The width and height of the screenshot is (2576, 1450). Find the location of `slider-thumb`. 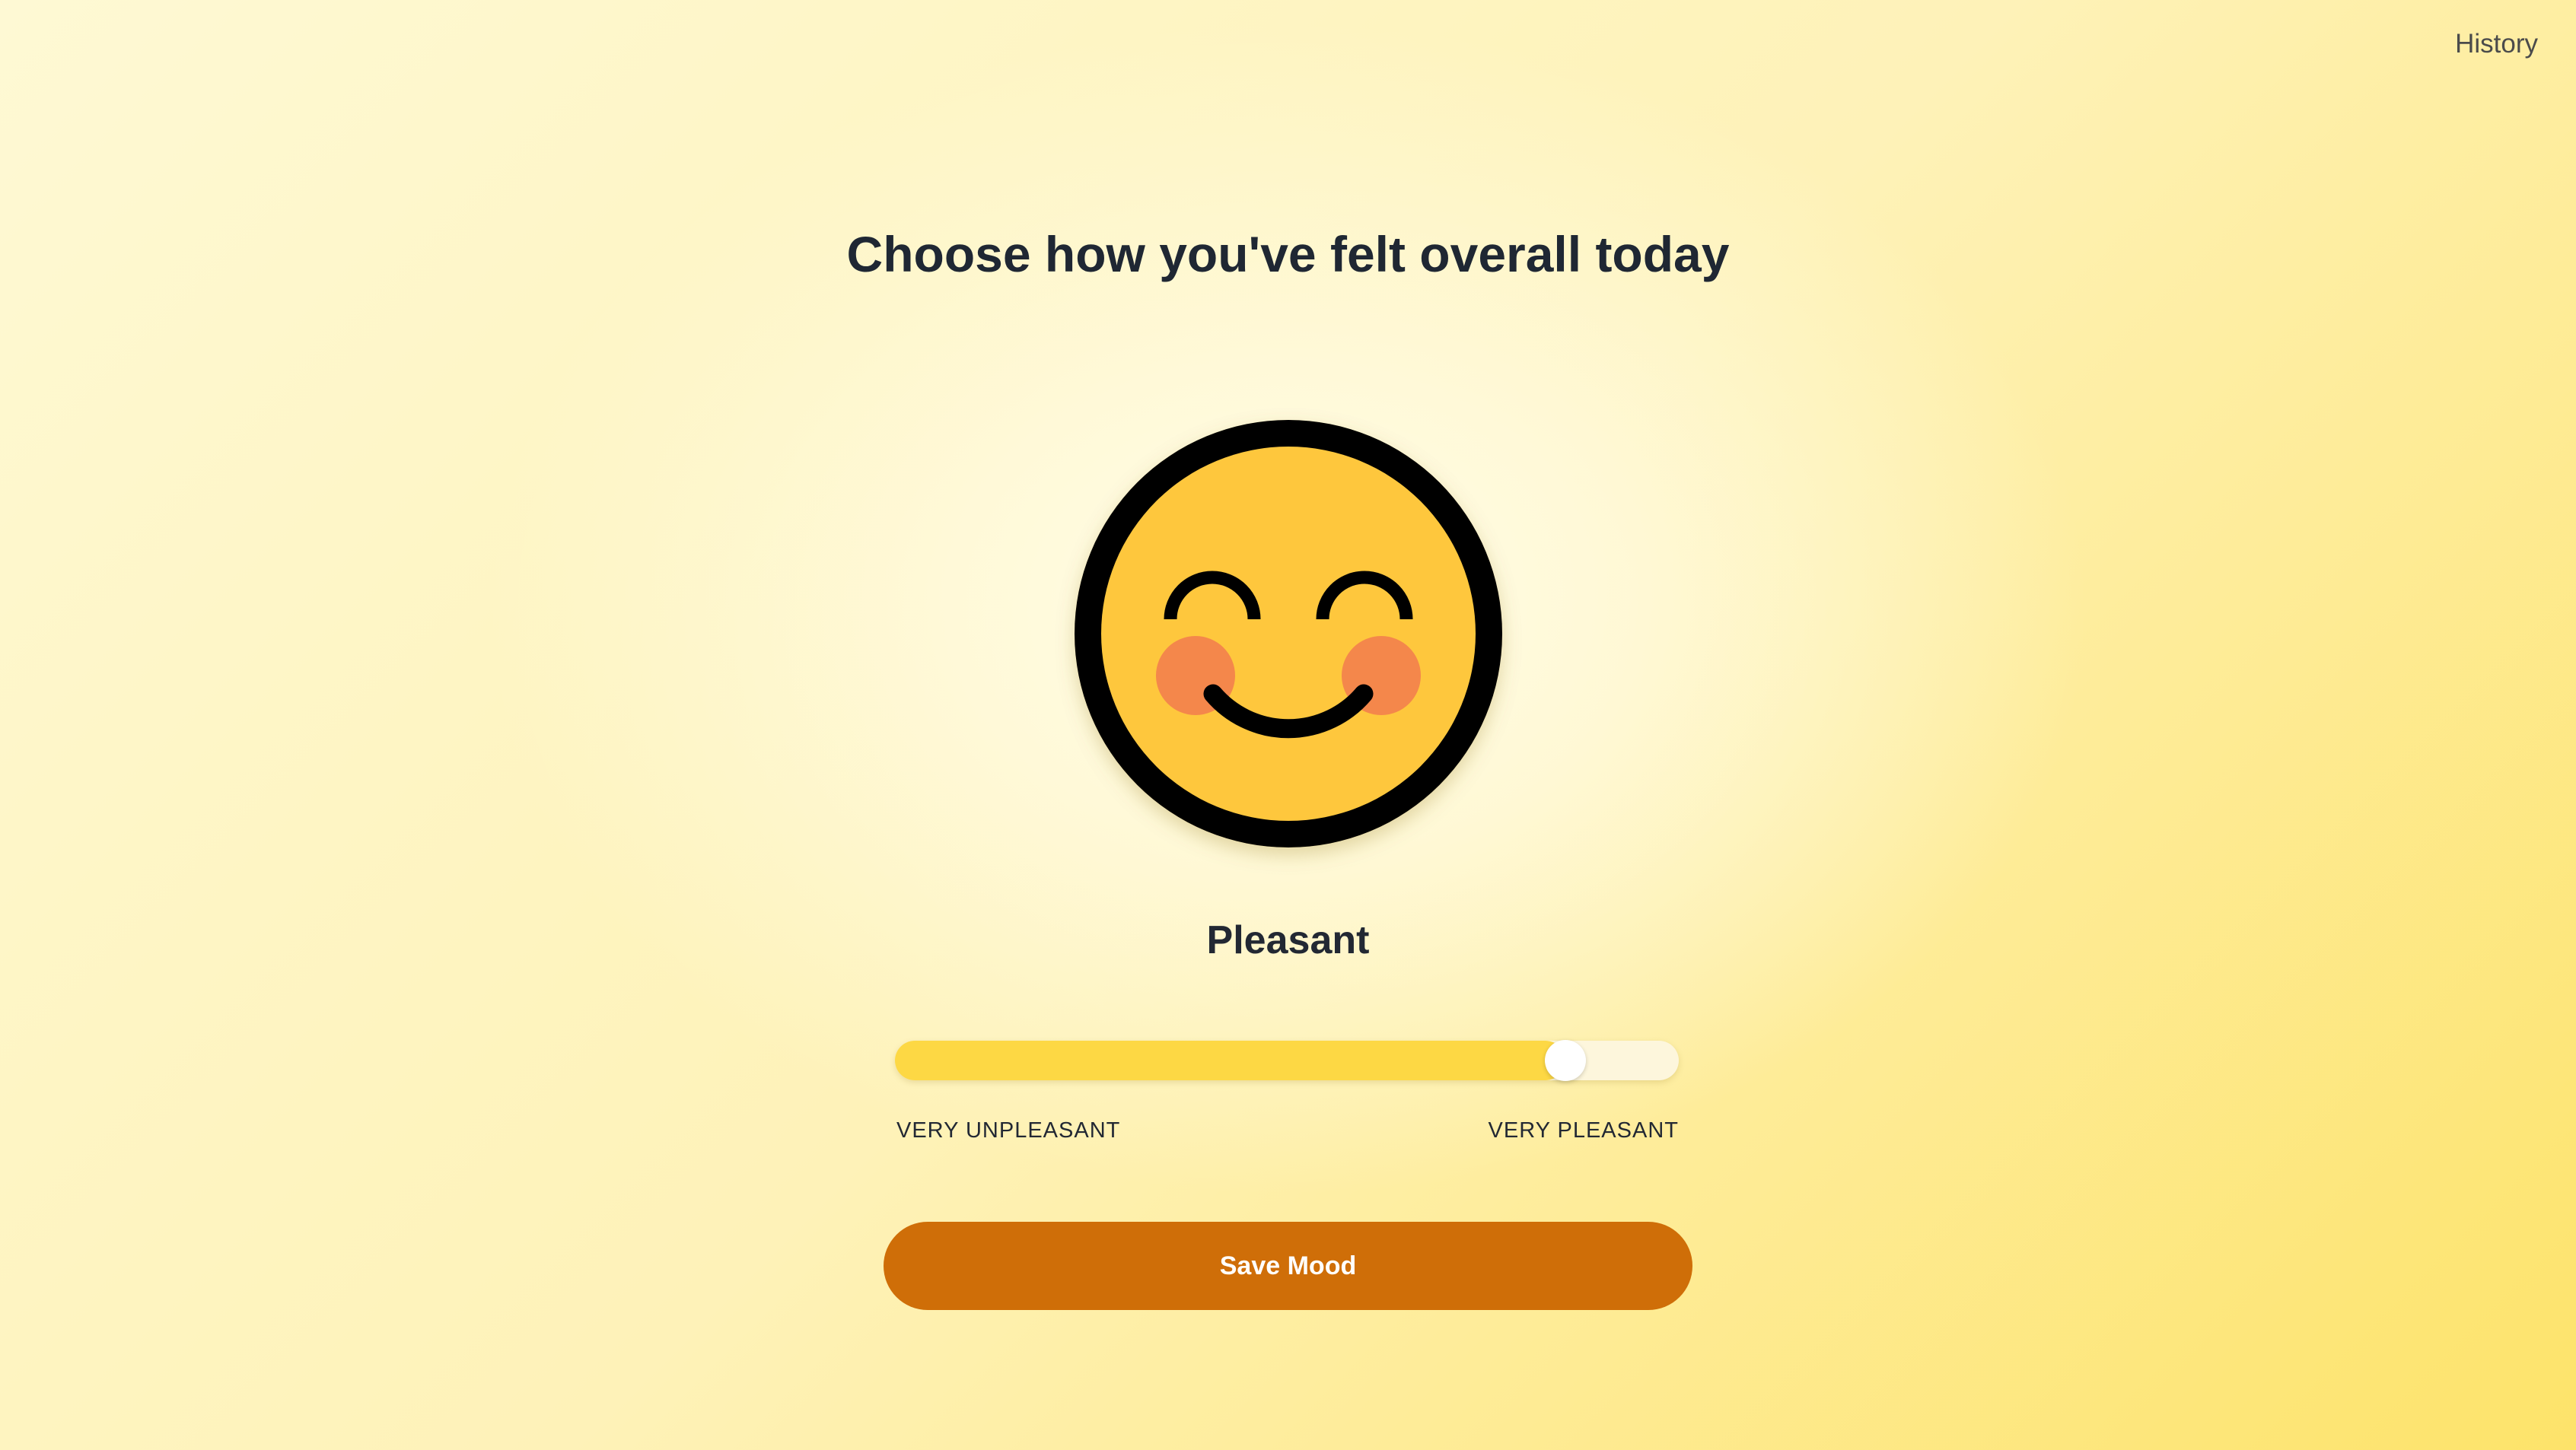

slider-thumb is located at coordinates (1565, 1060).